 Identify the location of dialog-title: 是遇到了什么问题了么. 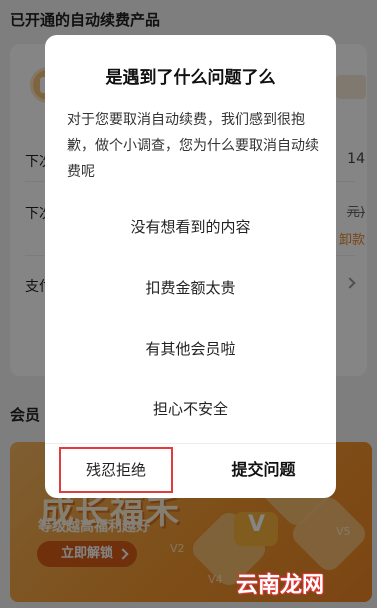
(190, 78).